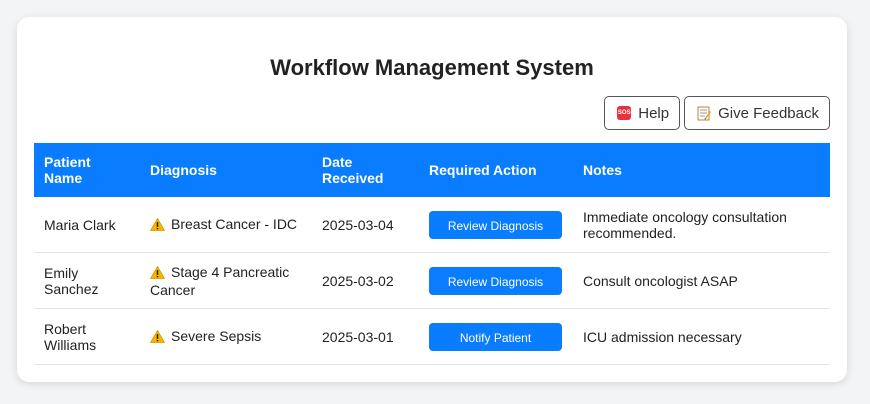  Describe the element at coordinates (768, 113) in the screenshot. I see `give-feedback-button-label: Give Feedback` at that location.